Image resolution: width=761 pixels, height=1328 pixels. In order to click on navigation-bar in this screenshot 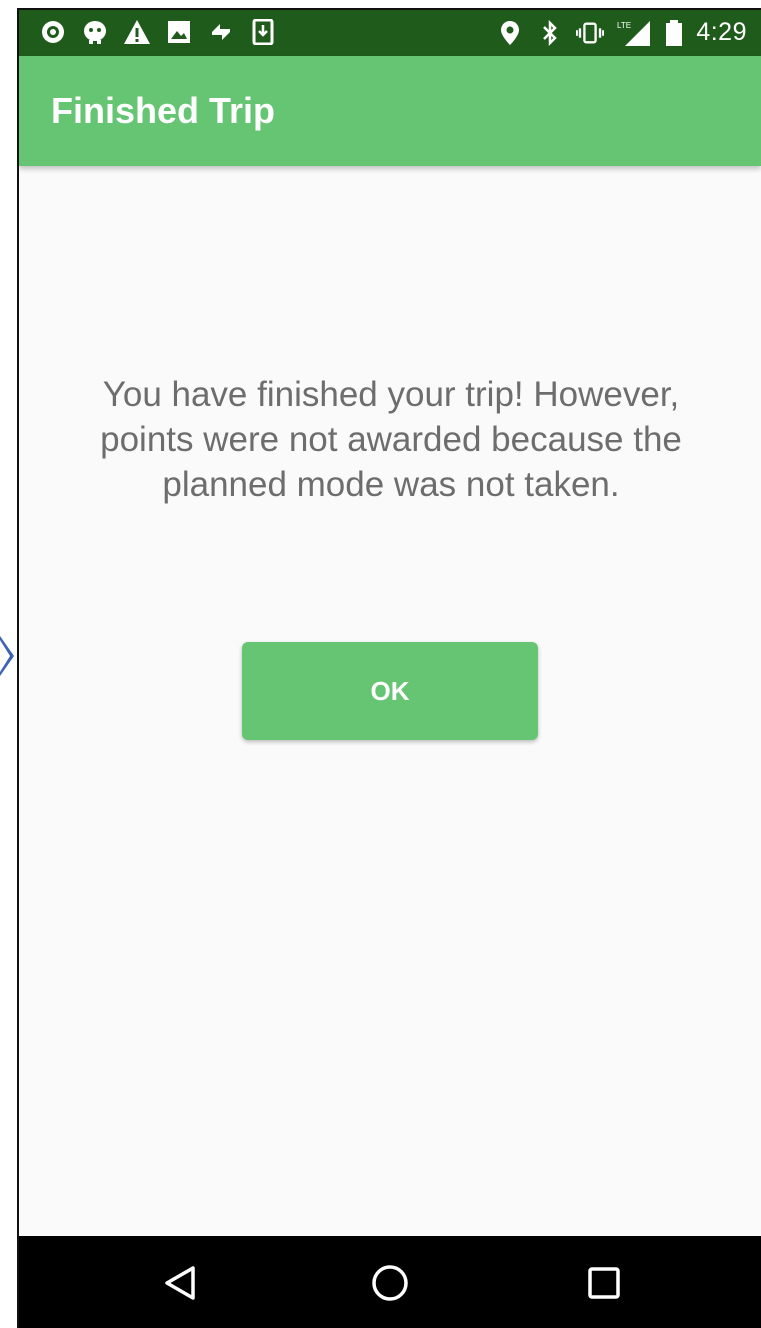, I will do `click(390, 1282)`.